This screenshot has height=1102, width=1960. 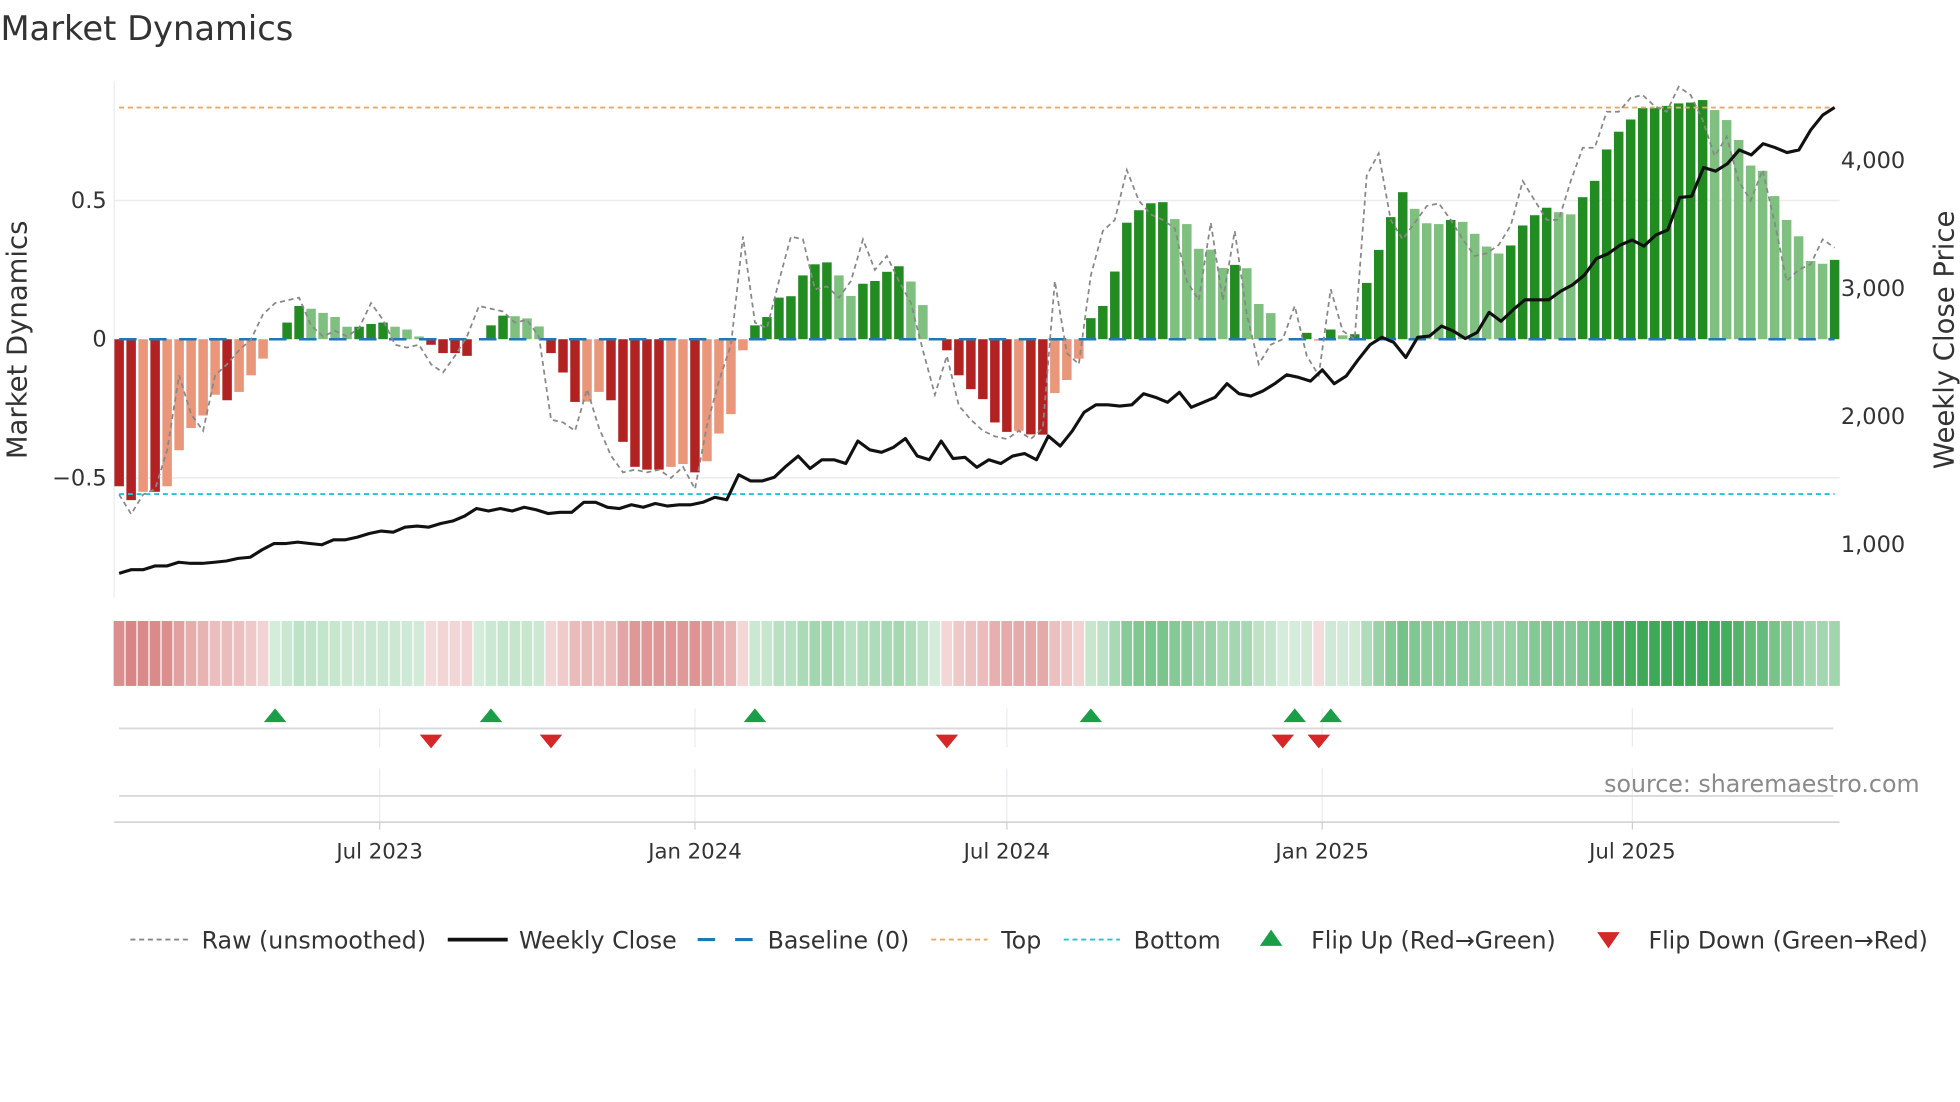 I want to click on legend-flip-up-icon, so click(x=1271, y=937).